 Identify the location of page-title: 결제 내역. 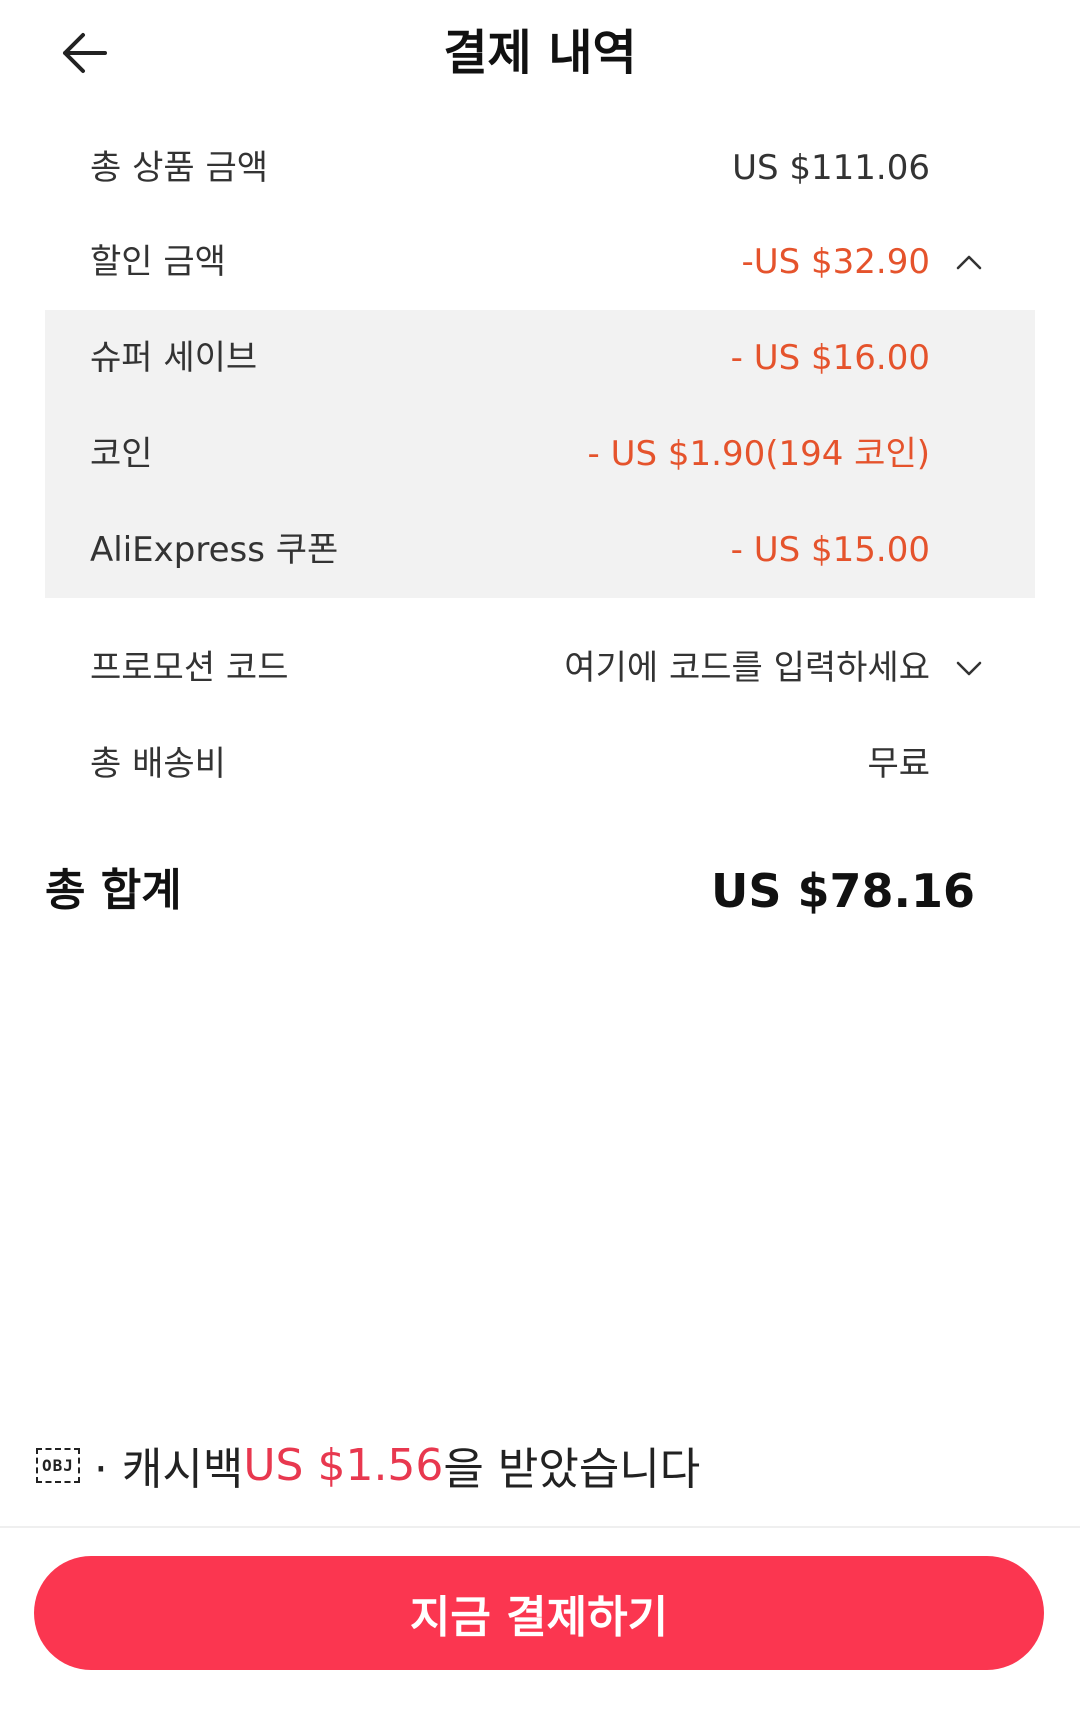
(540, 53).